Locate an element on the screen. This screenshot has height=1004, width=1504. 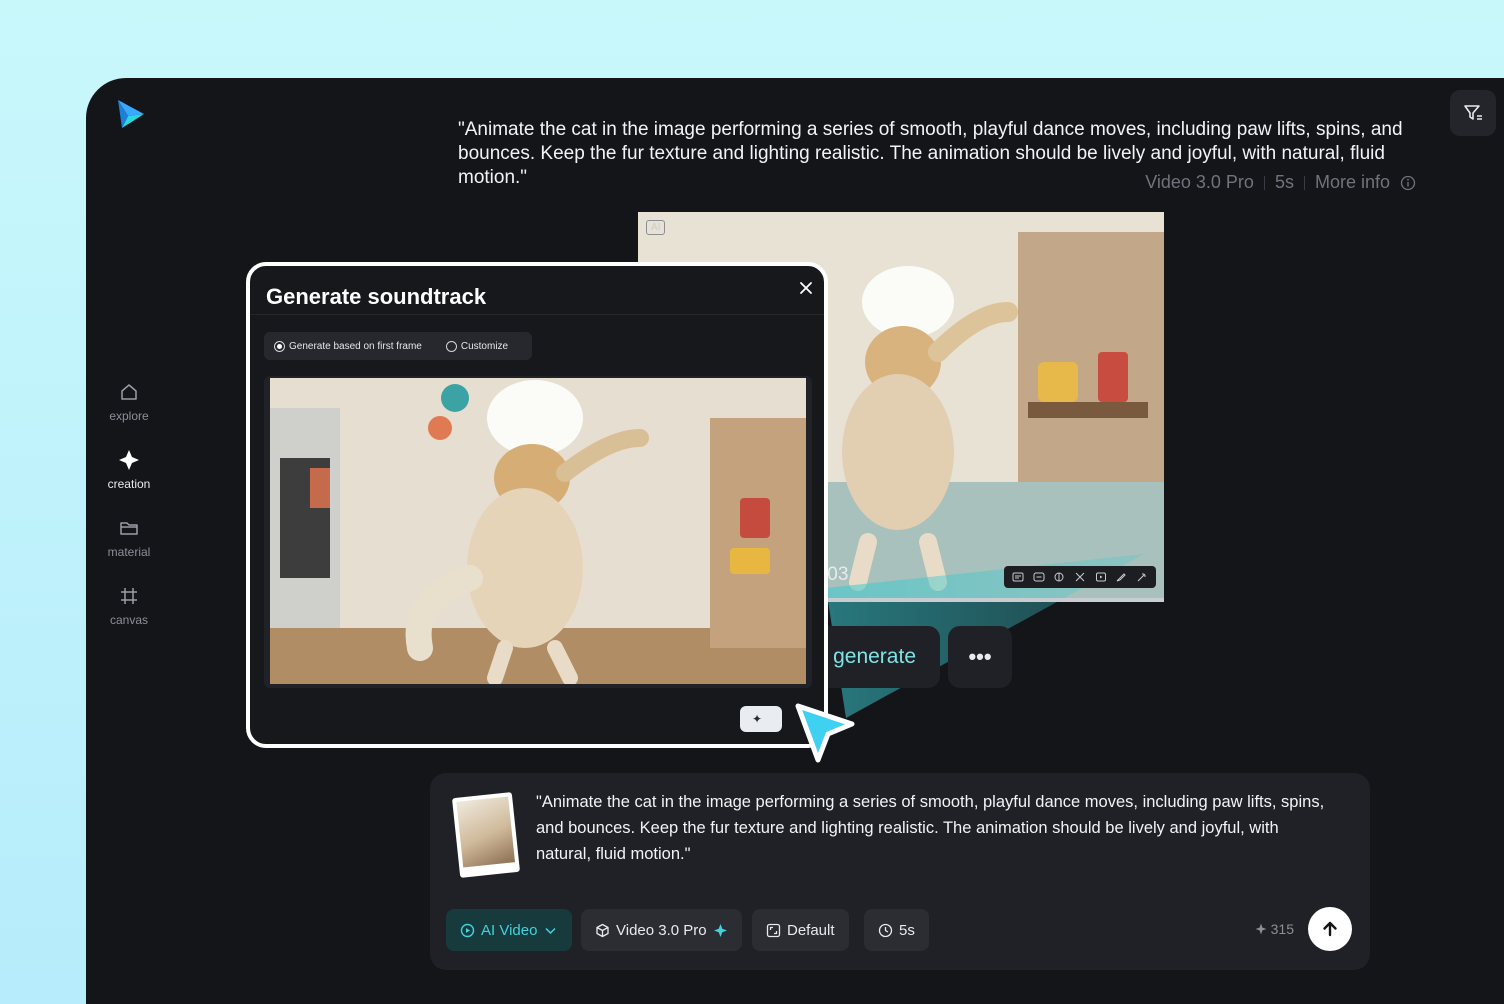
play-frame-icon is located at coordinates (1101, 577).